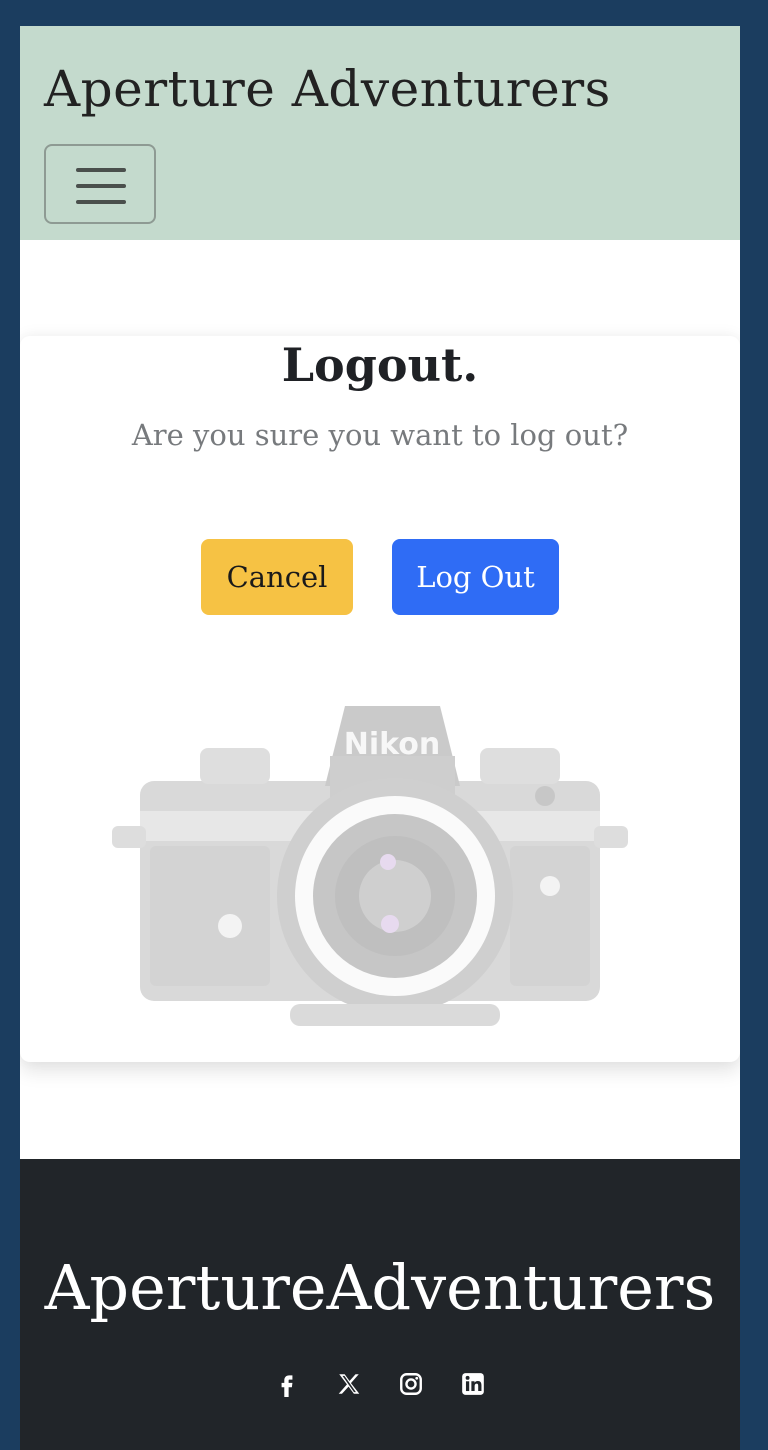 The height and width of the screenshot is (1450, 768). I want to click on linkedin-link, so click(473, 1384).